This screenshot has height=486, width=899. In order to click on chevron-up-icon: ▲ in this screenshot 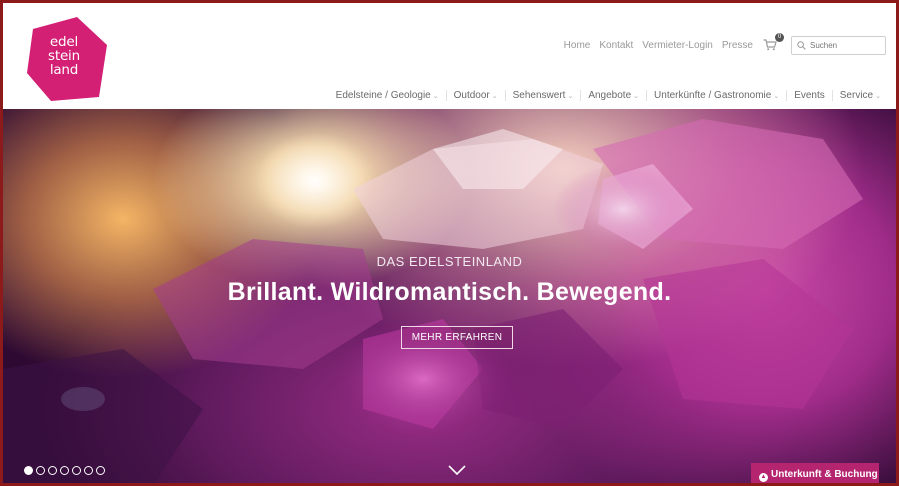, I will do `click(763, 477)`.